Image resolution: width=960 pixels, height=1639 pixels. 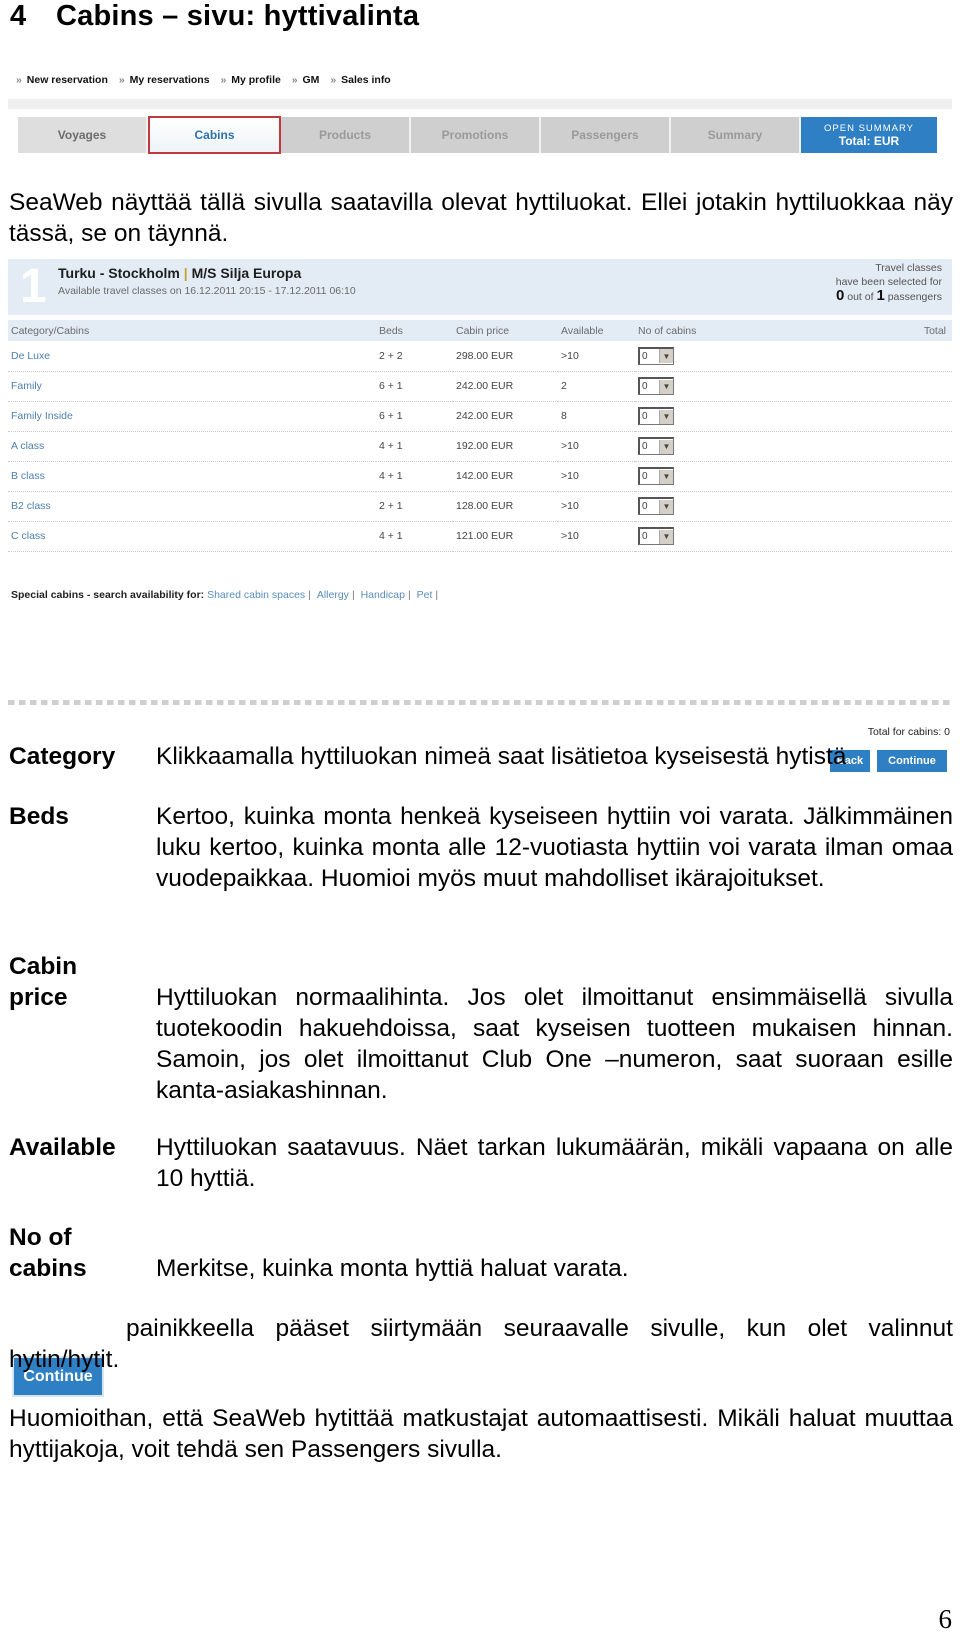 I want to click on term-beds: Beds, so click(x=39, y=816).